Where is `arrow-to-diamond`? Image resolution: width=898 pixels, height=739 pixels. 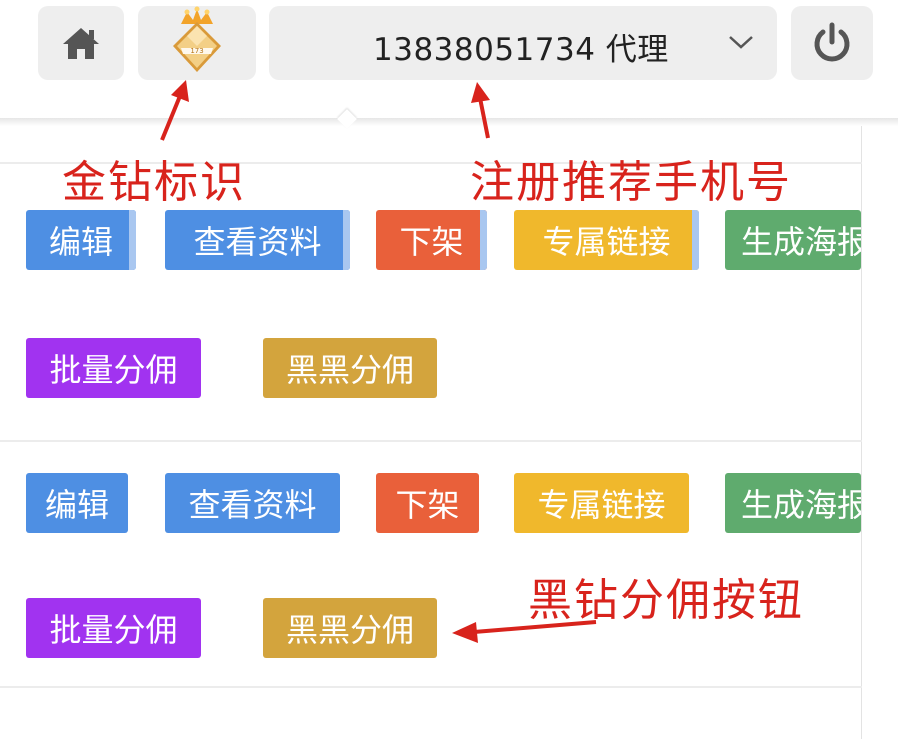
arrow-to-diamond is located at coordinates (174, 110).